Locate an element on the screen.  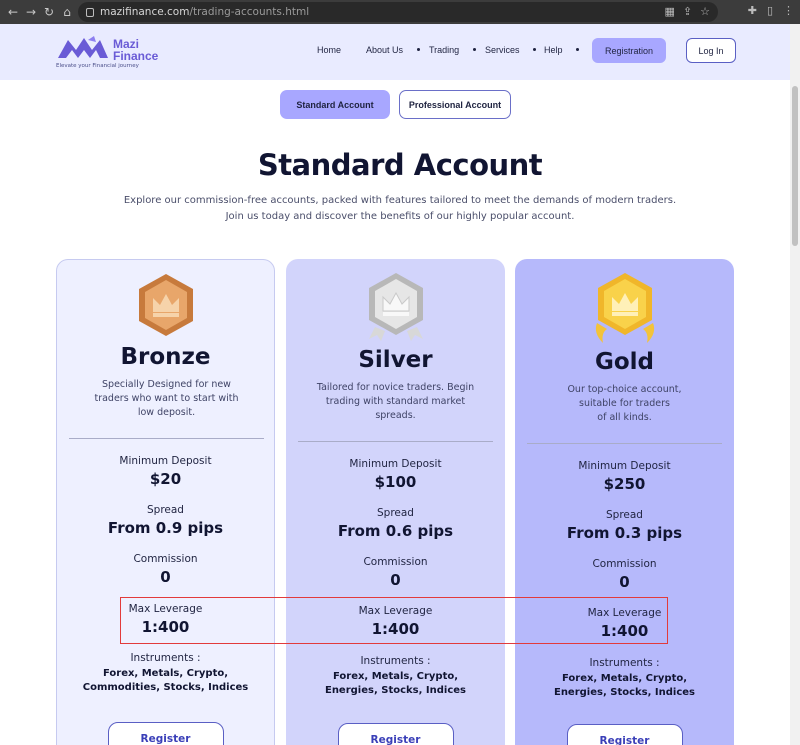
tier-name: Gold is located at coordinates (624, 362).